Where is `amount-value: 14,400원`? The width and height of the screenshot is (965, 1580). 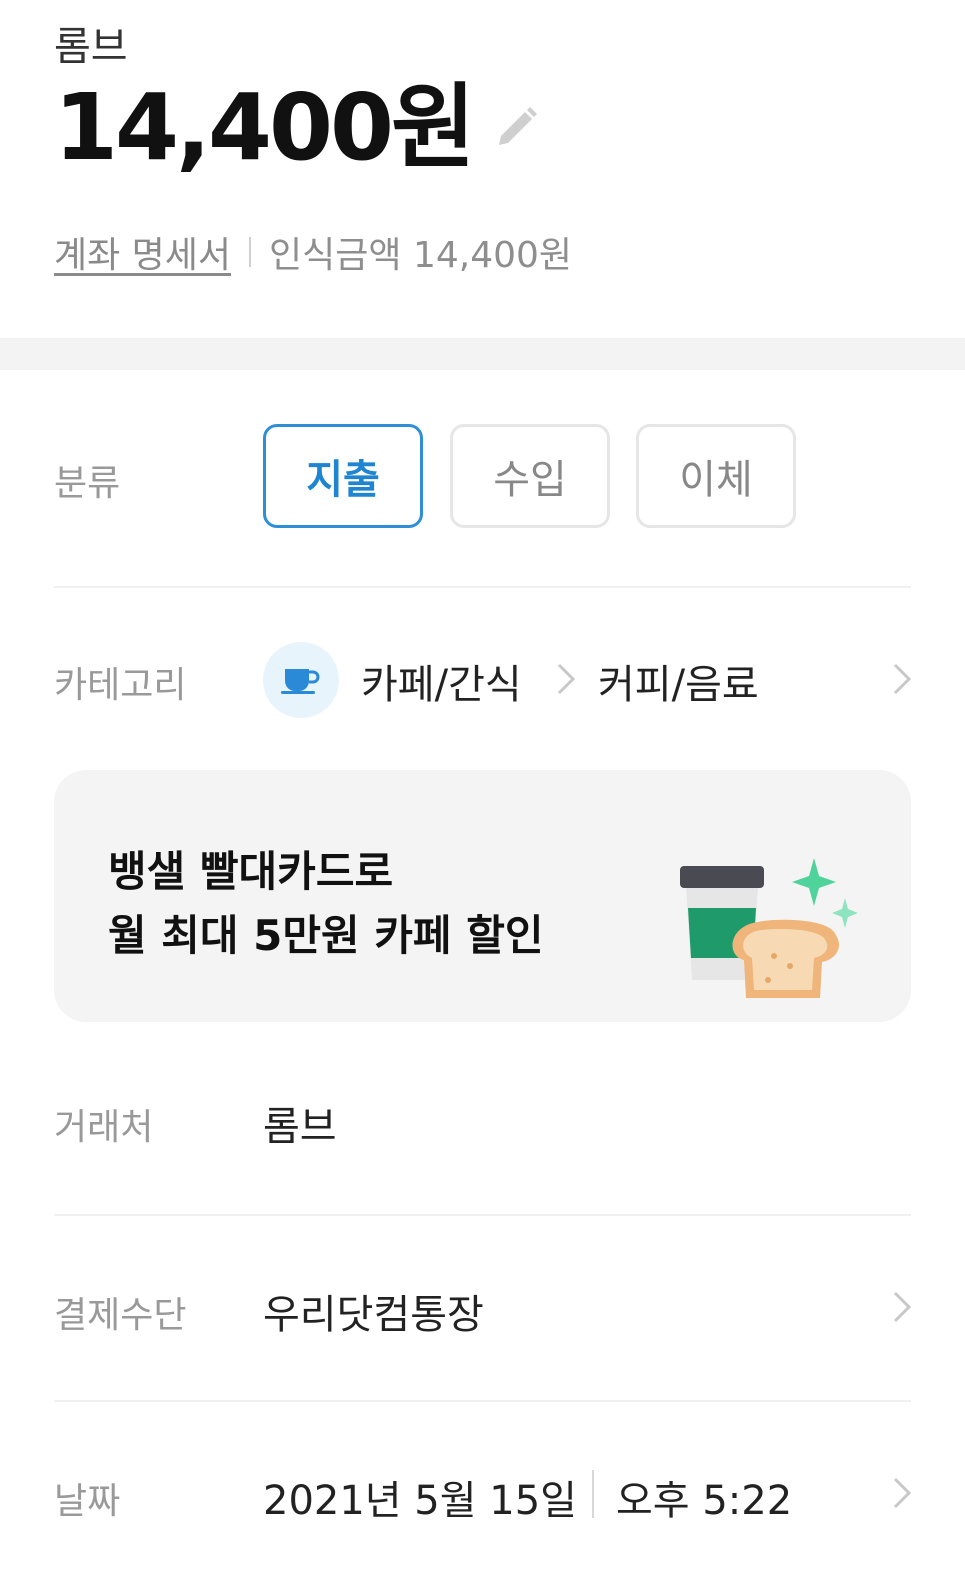
amount-value: 14,400원 is located at coordinates (265, 128).